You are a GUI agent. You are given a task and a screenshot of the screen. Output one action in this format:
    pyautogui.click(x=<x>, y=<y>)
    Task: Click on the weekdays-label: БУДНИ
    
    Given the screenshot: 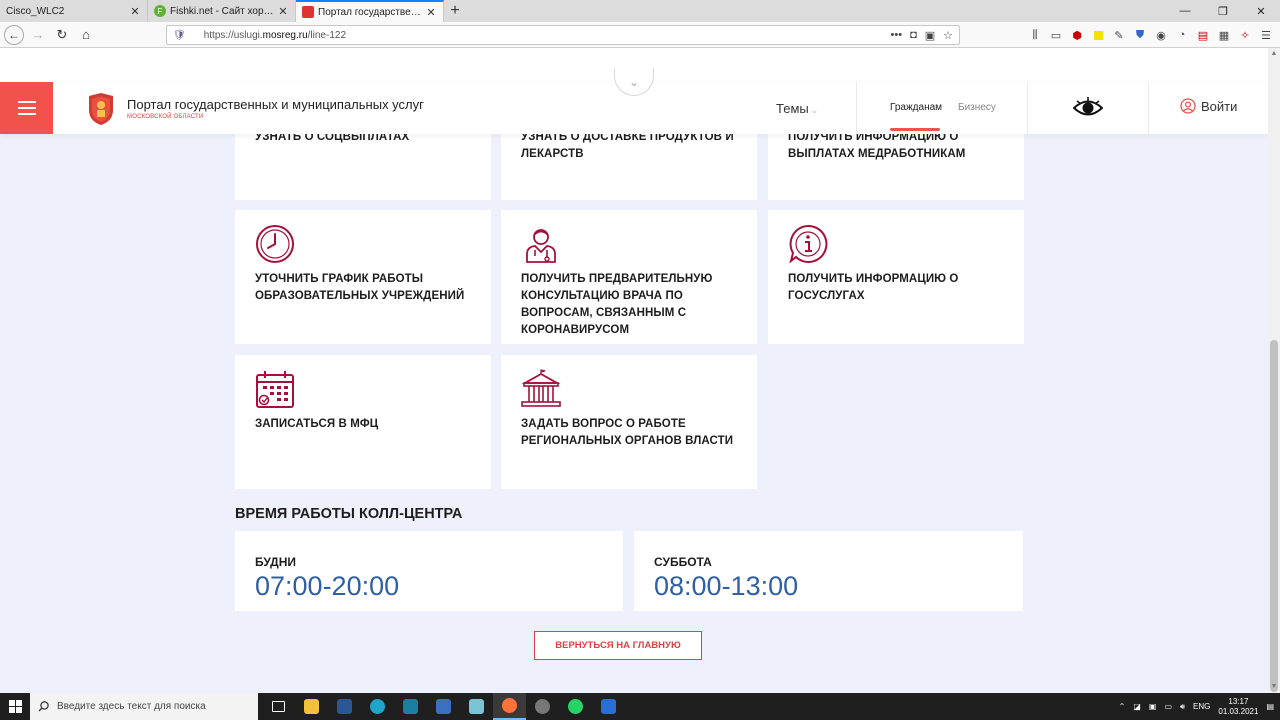 What is the action you would take?
    pyautogui.click(x=276, y=562)
    